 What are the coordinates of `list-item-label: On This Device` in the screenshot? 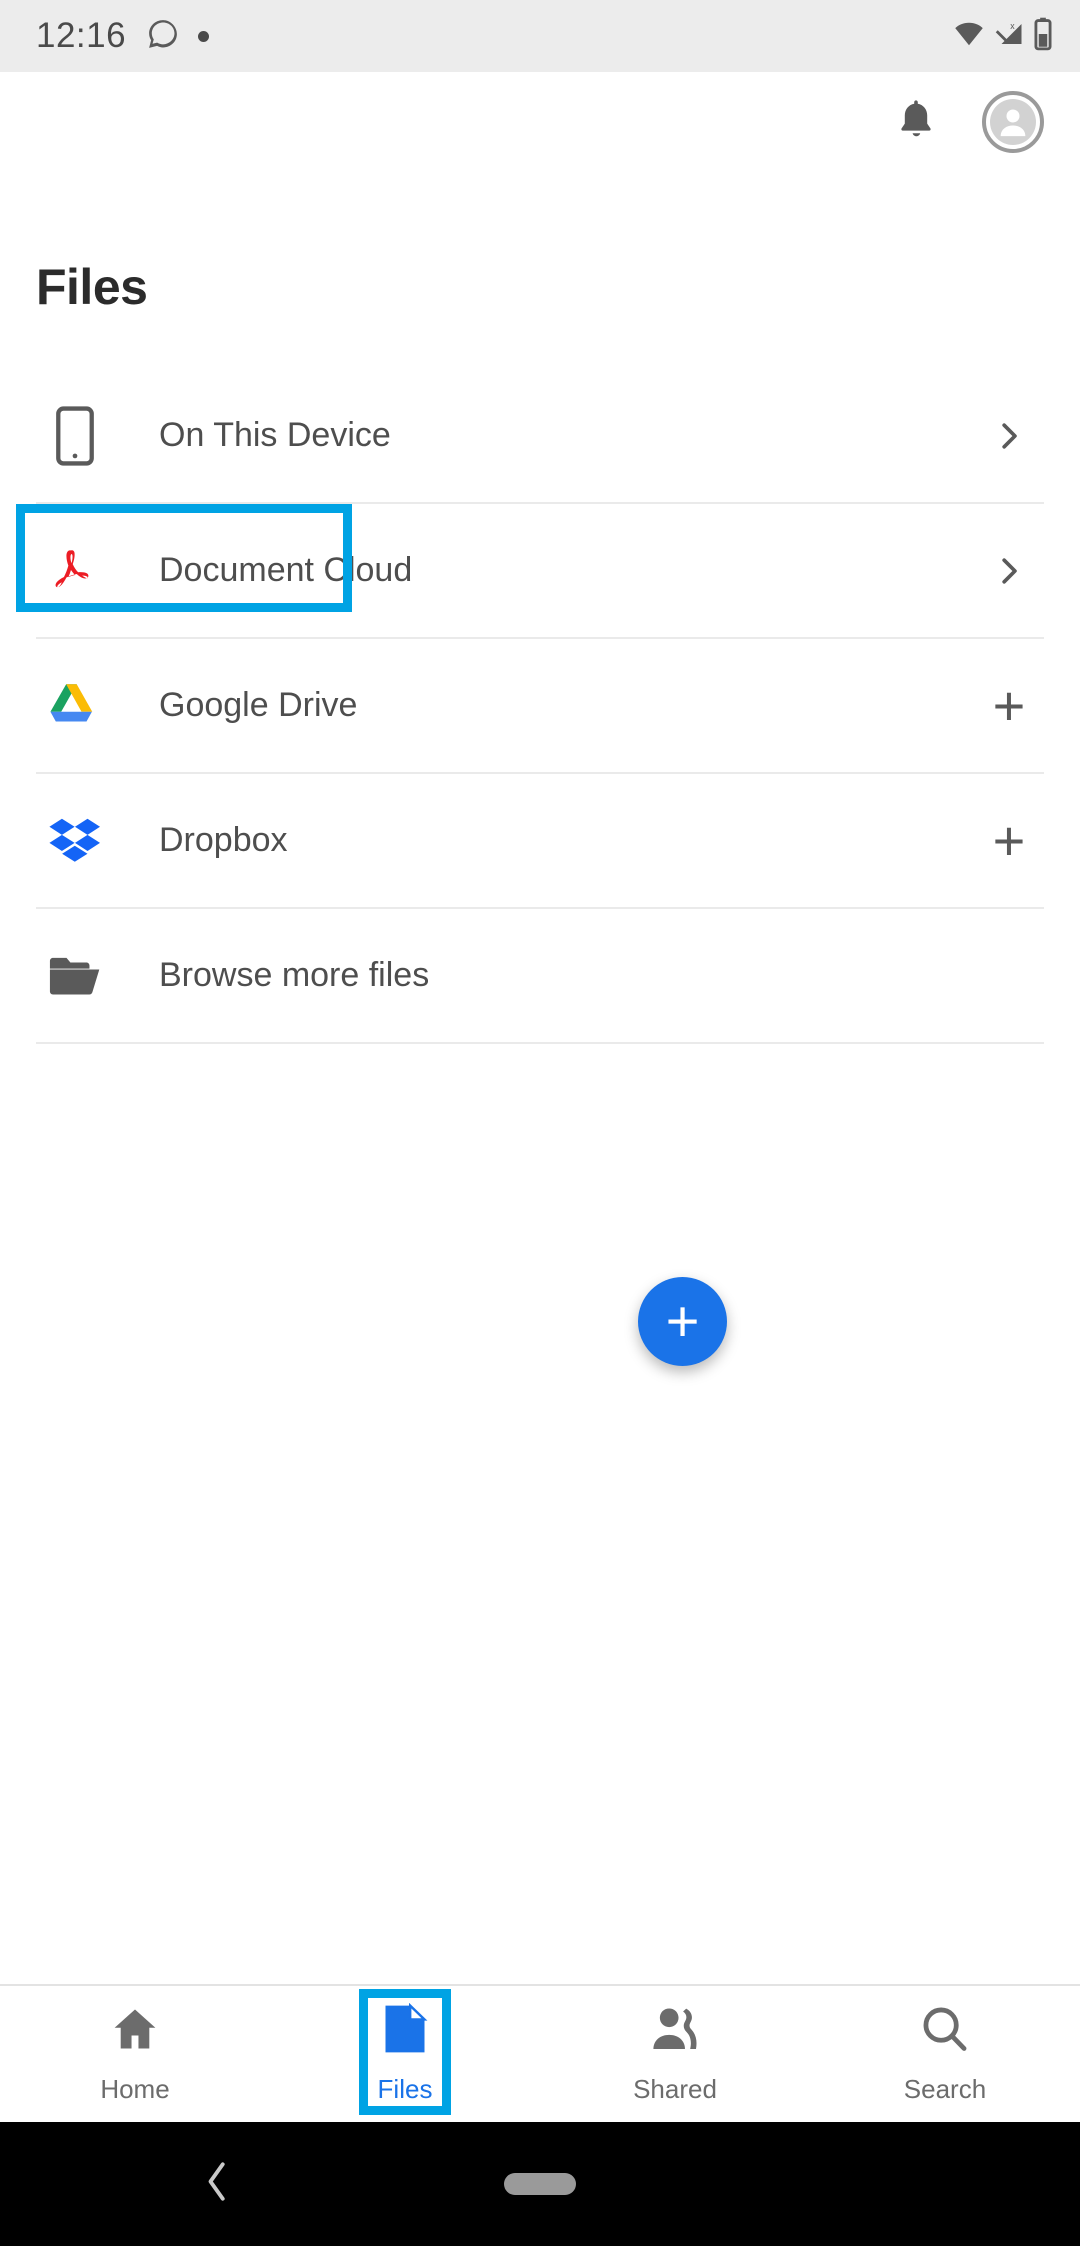 It's located at (275, 435).